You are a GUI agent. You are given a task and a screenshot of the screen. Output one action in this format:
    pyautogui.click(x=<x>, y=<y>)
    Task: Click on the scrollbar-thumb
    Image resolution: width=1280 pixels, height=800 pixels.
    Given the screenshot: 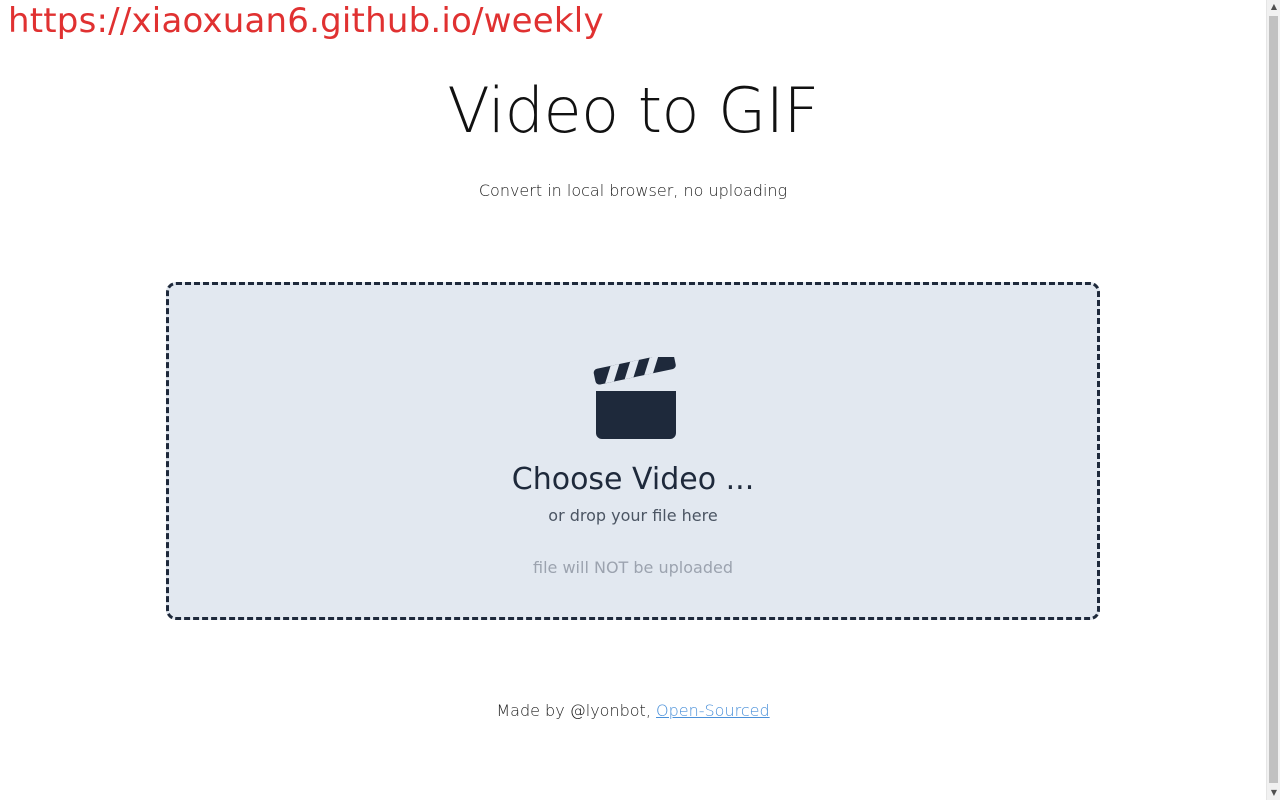 What is the action you would take?
    pyautogui.click(x=1273, y=399)
    